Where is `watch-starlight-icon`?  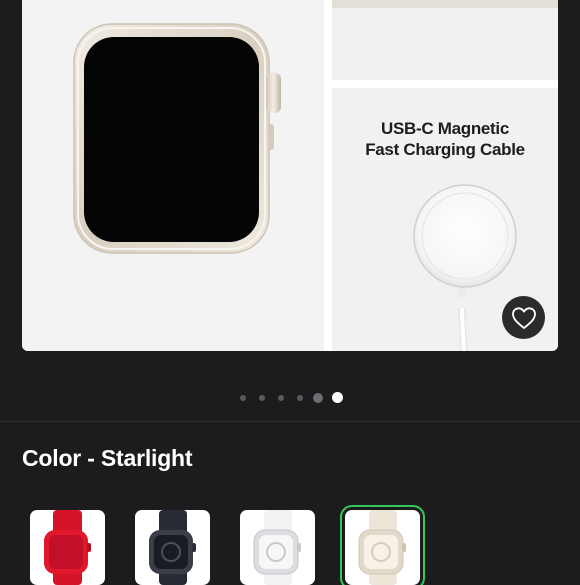
watch-starlight-icon is located at coordinates (382, 547).